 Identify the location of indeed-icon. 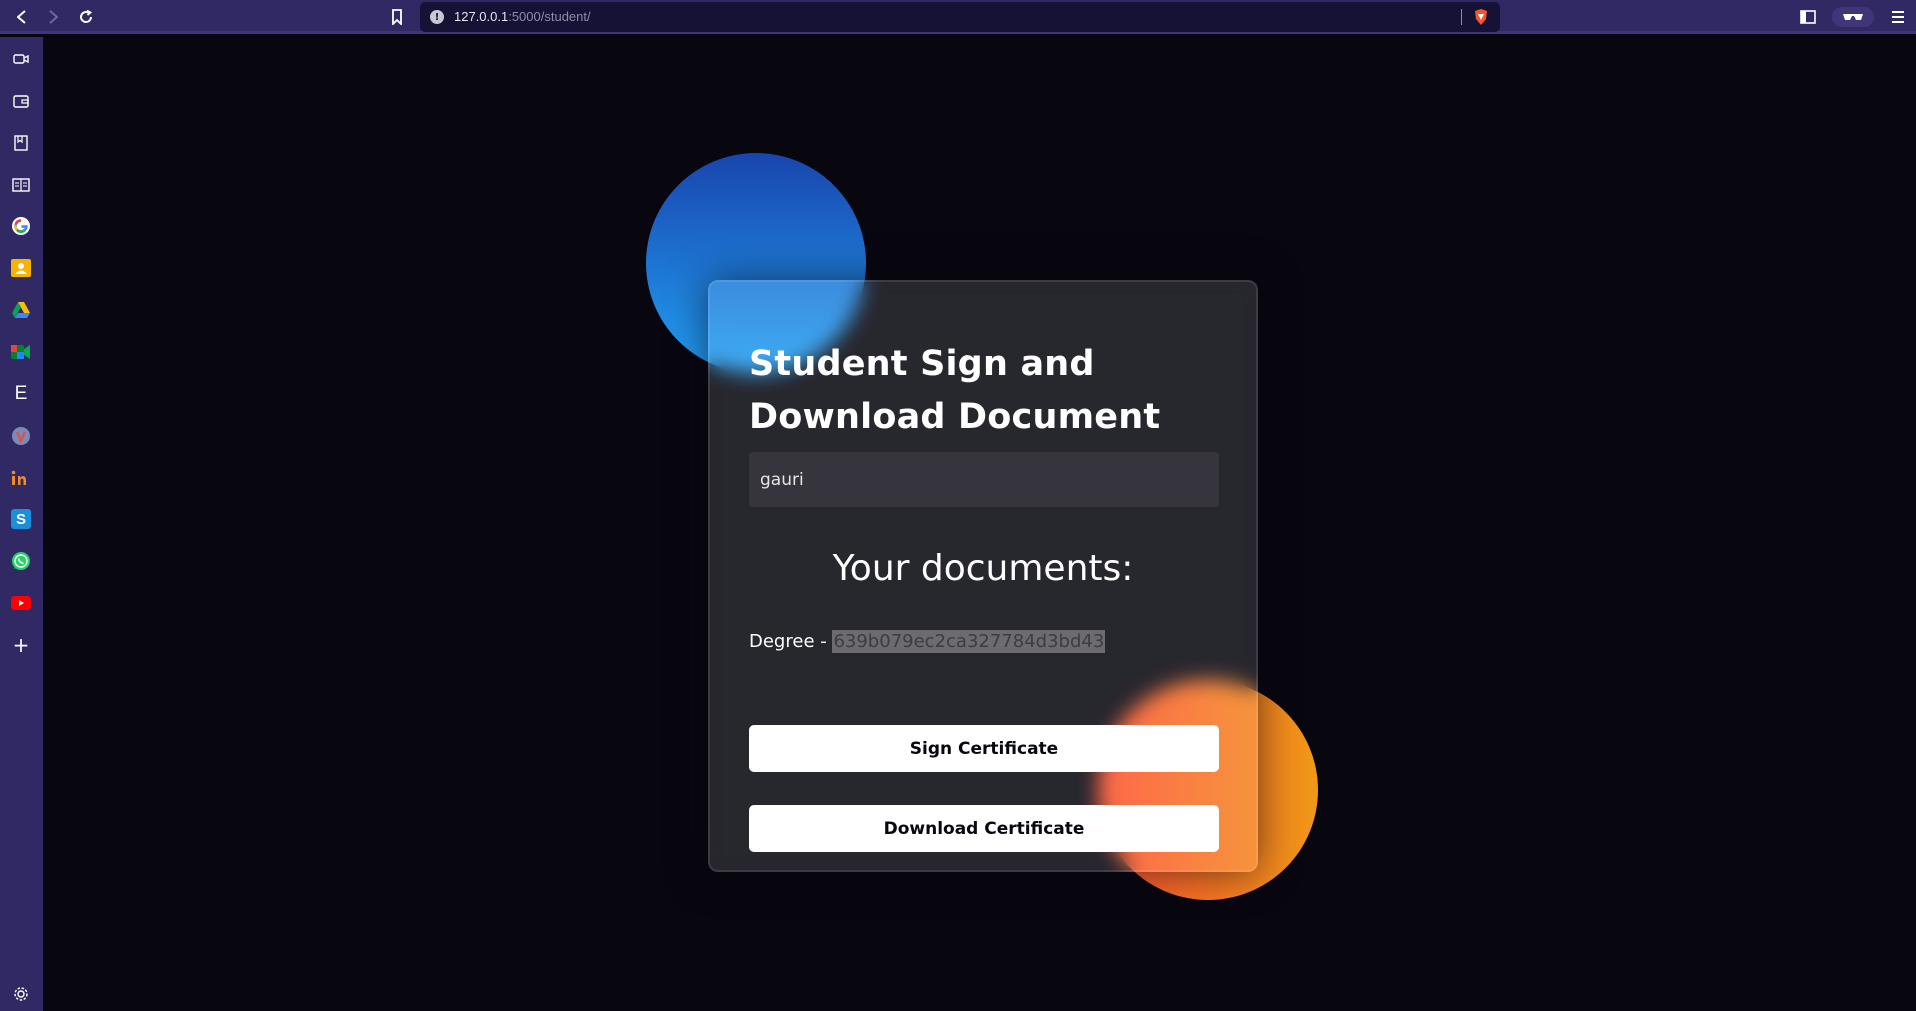
(21, 478).